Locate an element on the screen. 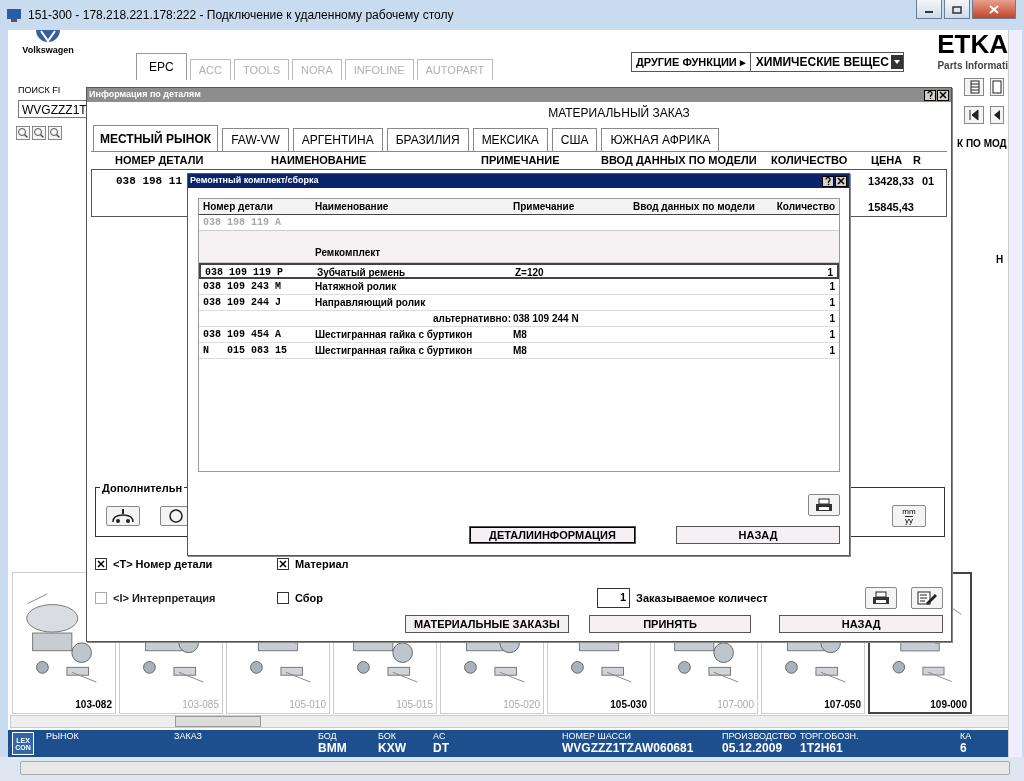 The width and height of the screenshot is (1024, 781). column-header: К ПО МОД is located at coordinates (982, 144).